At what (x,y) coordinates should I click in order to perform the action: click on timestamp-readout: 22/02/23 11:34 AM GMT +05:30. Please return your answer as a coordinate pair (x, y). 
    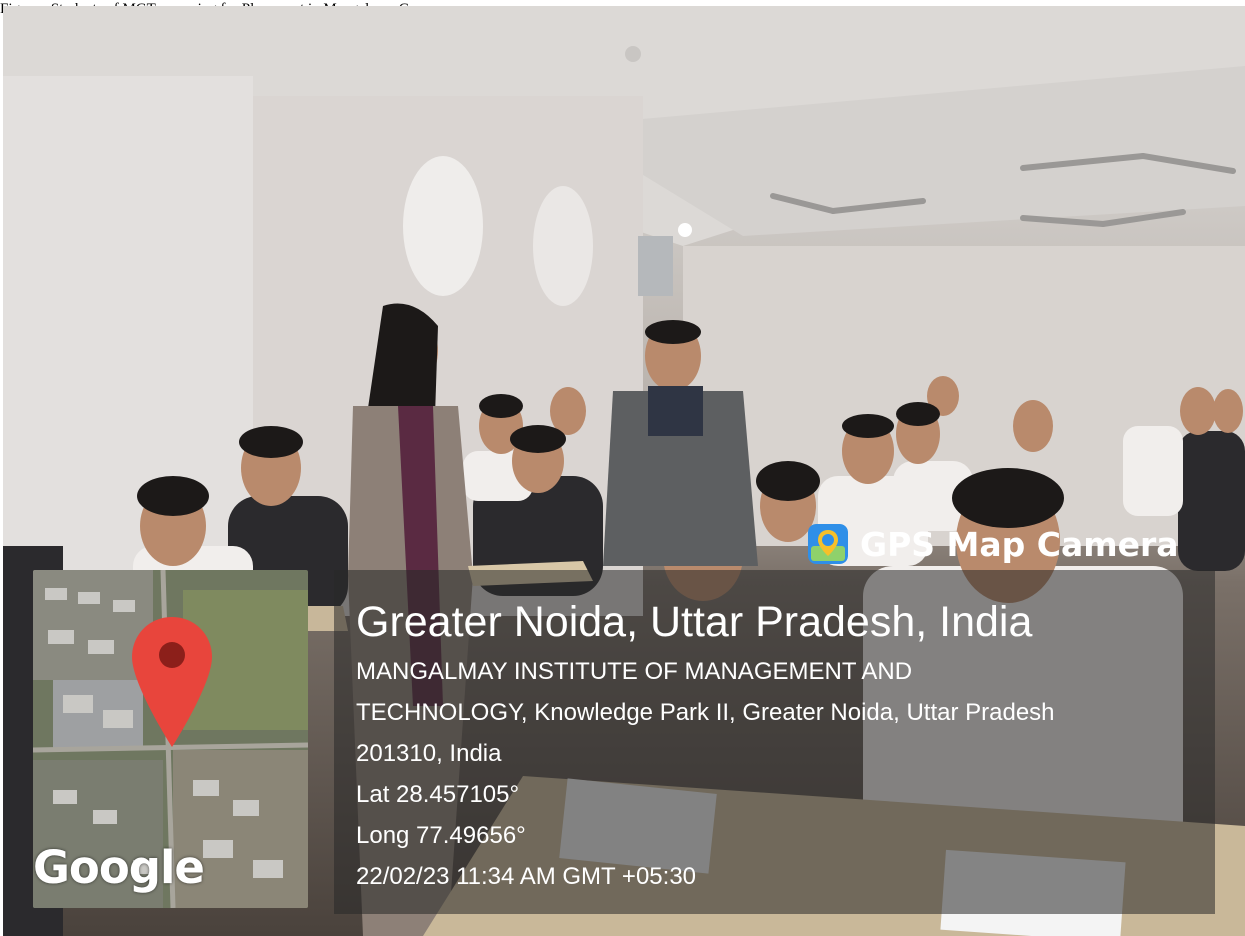
    Looking at the image, I should click on (526, 876).